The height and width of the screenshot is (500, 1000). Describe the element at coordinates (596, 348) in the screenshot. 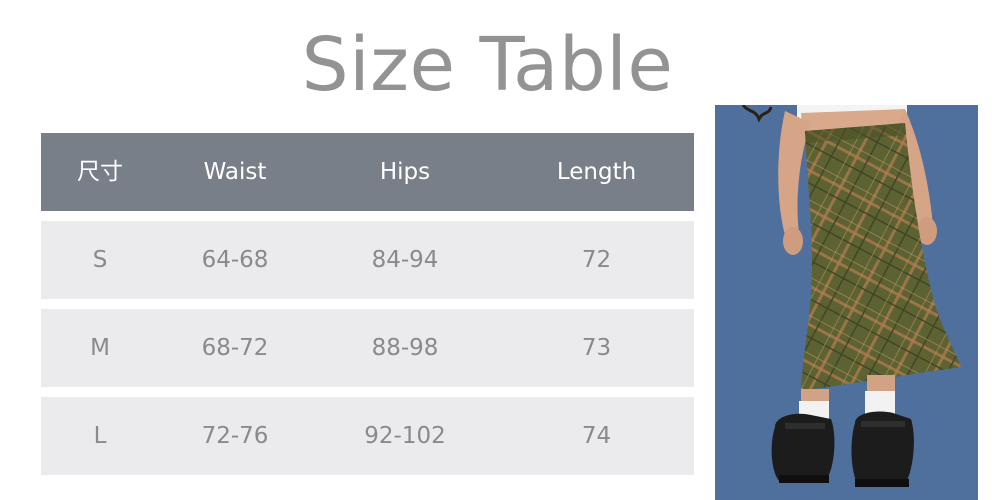

I see `cell-length: 73` at that location.